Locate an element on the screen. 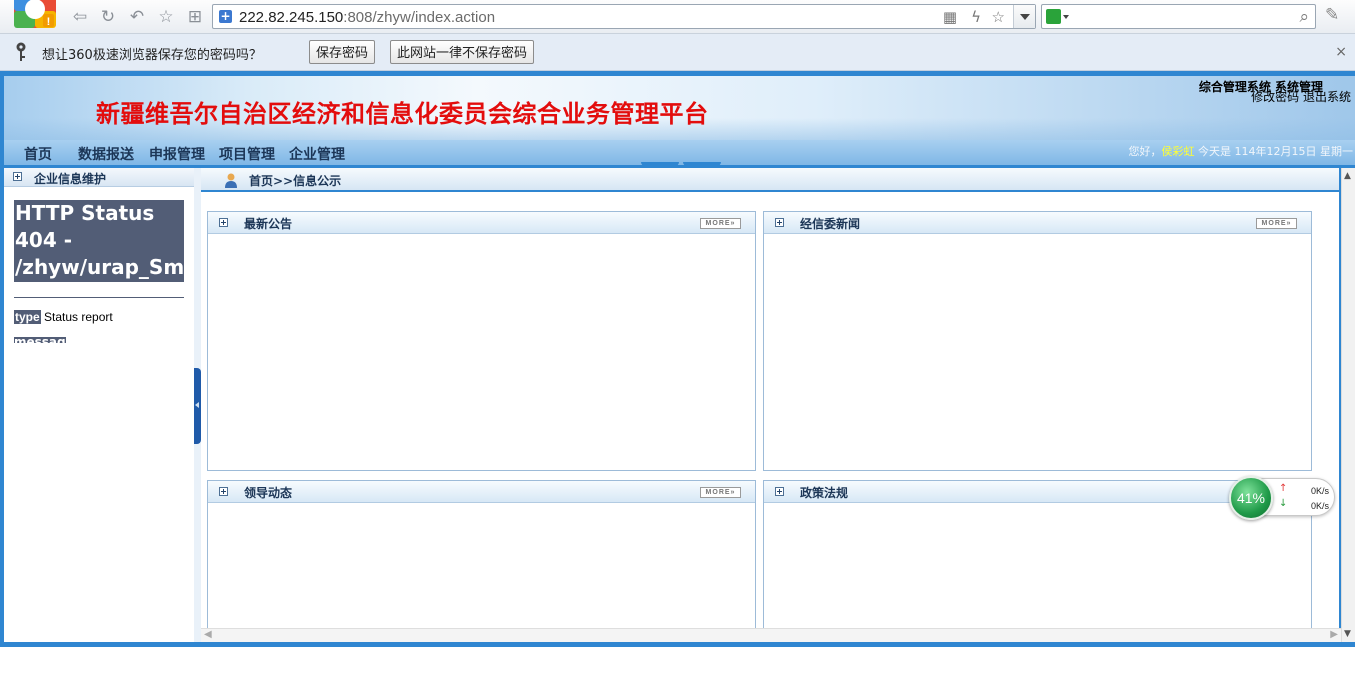 This screenshot has height=680, width=1355. scroll-right-icon: ▶ is located at coordinates (1334, 634).